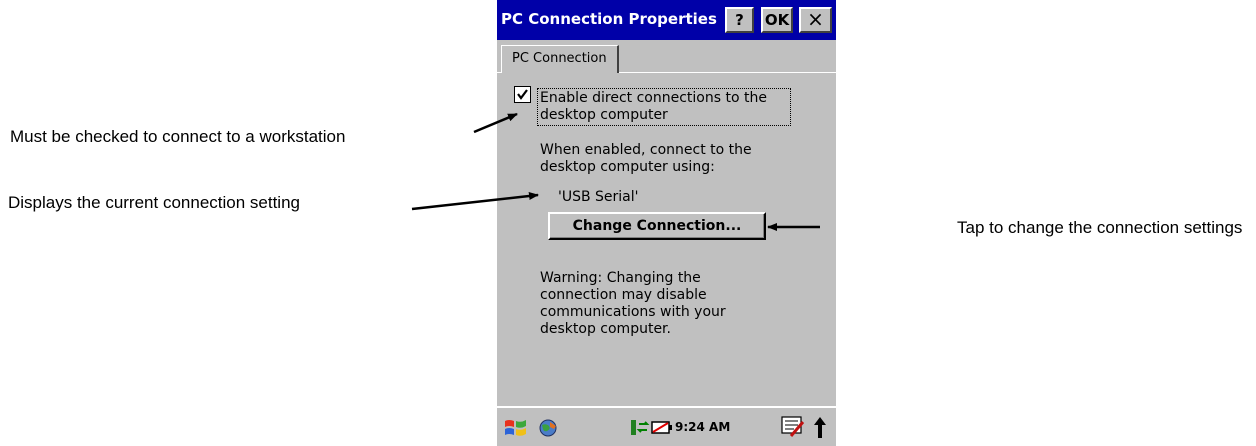 The height and width of the screenshot is (446, 1256). What do you see at coordinates (495, 123) in the screenshot?
I see `arrow-to-checkbox` at bounding box center [495, 123].